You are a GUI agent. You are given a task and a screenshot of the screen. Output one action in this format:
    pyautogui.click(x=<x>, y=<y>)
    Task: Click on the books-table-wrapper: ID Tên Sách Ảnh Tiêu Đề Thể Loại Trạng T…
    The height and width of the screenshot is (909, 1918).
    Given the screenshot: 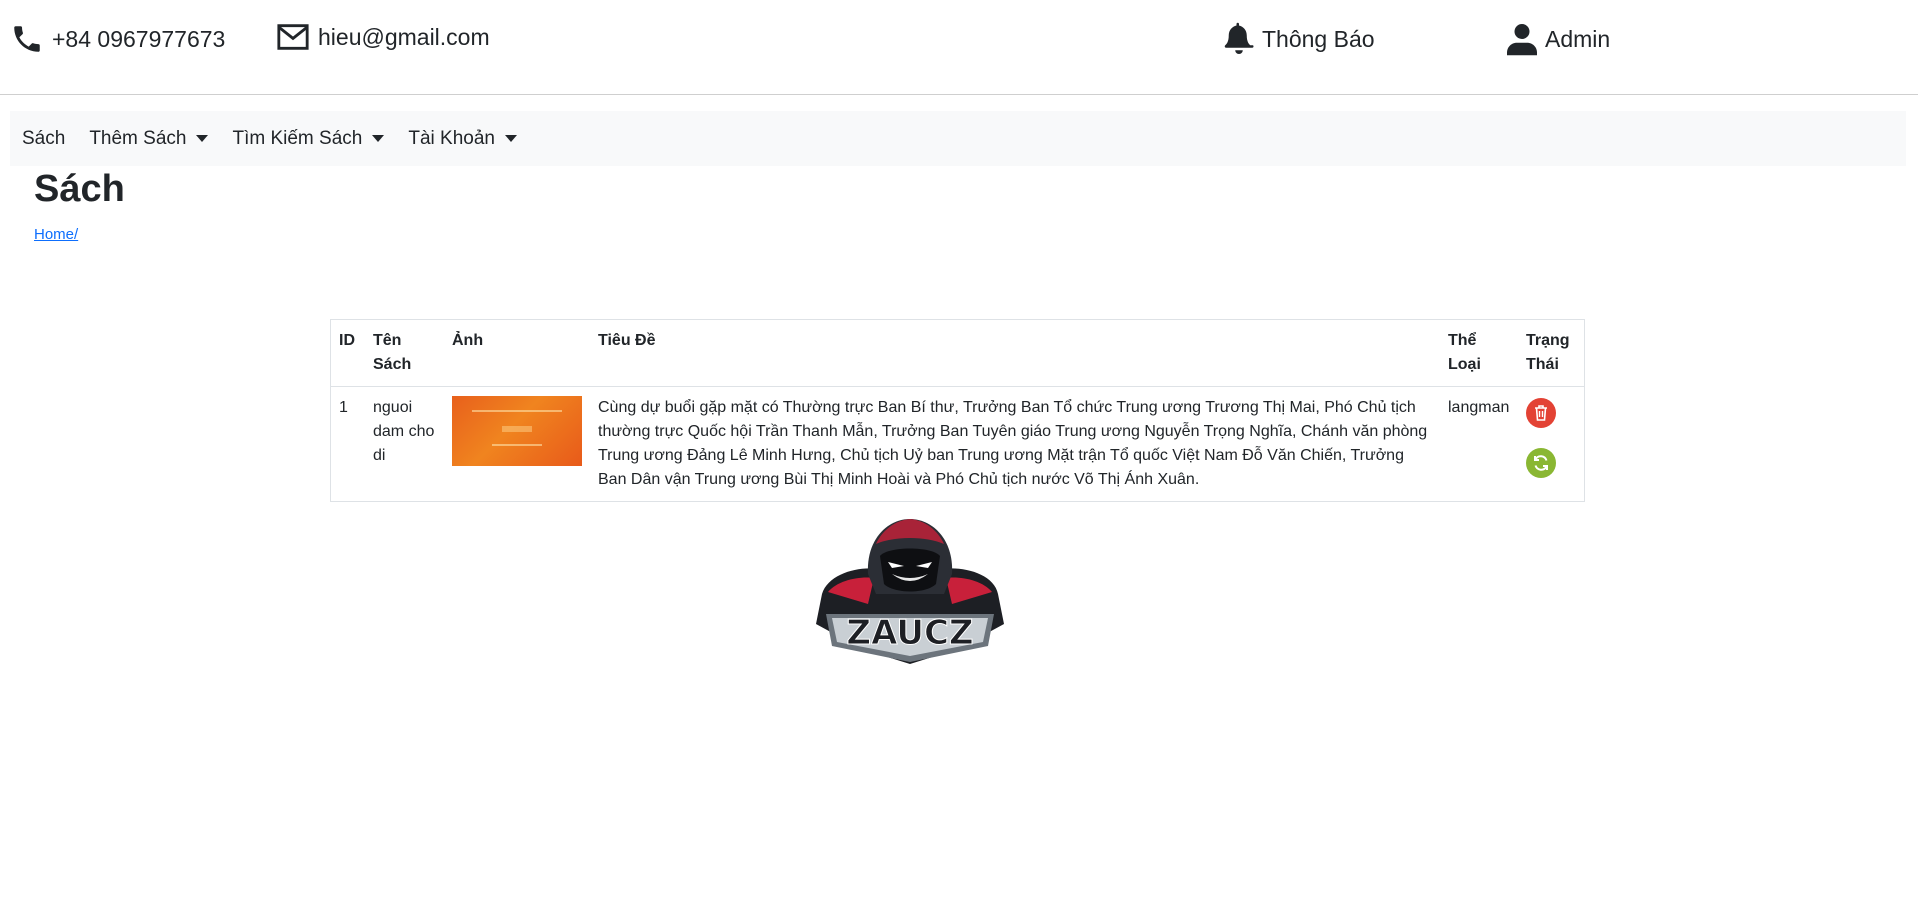 What is the action you would take?
    pyautogui.click(x=957, y=410)
    